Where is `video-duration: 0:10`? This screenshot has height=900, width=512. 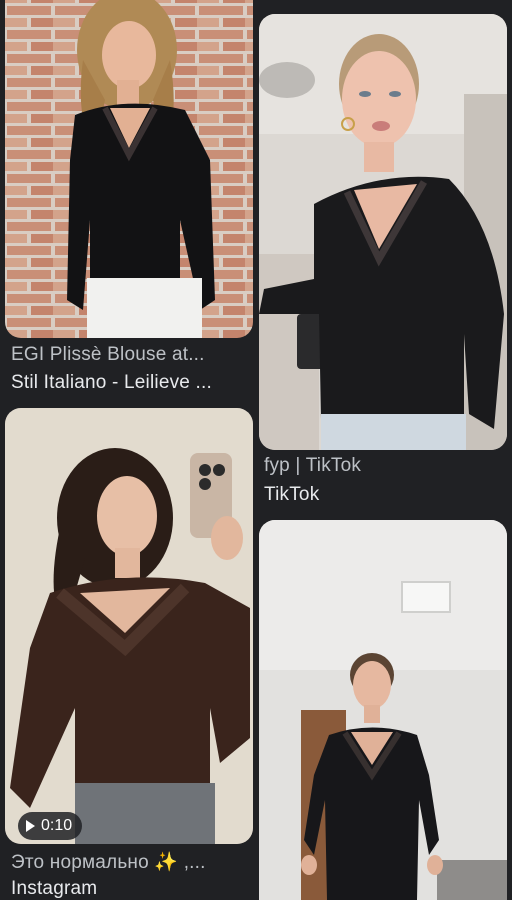 video-duration: 0:10 is located at coordinates (57, 825).